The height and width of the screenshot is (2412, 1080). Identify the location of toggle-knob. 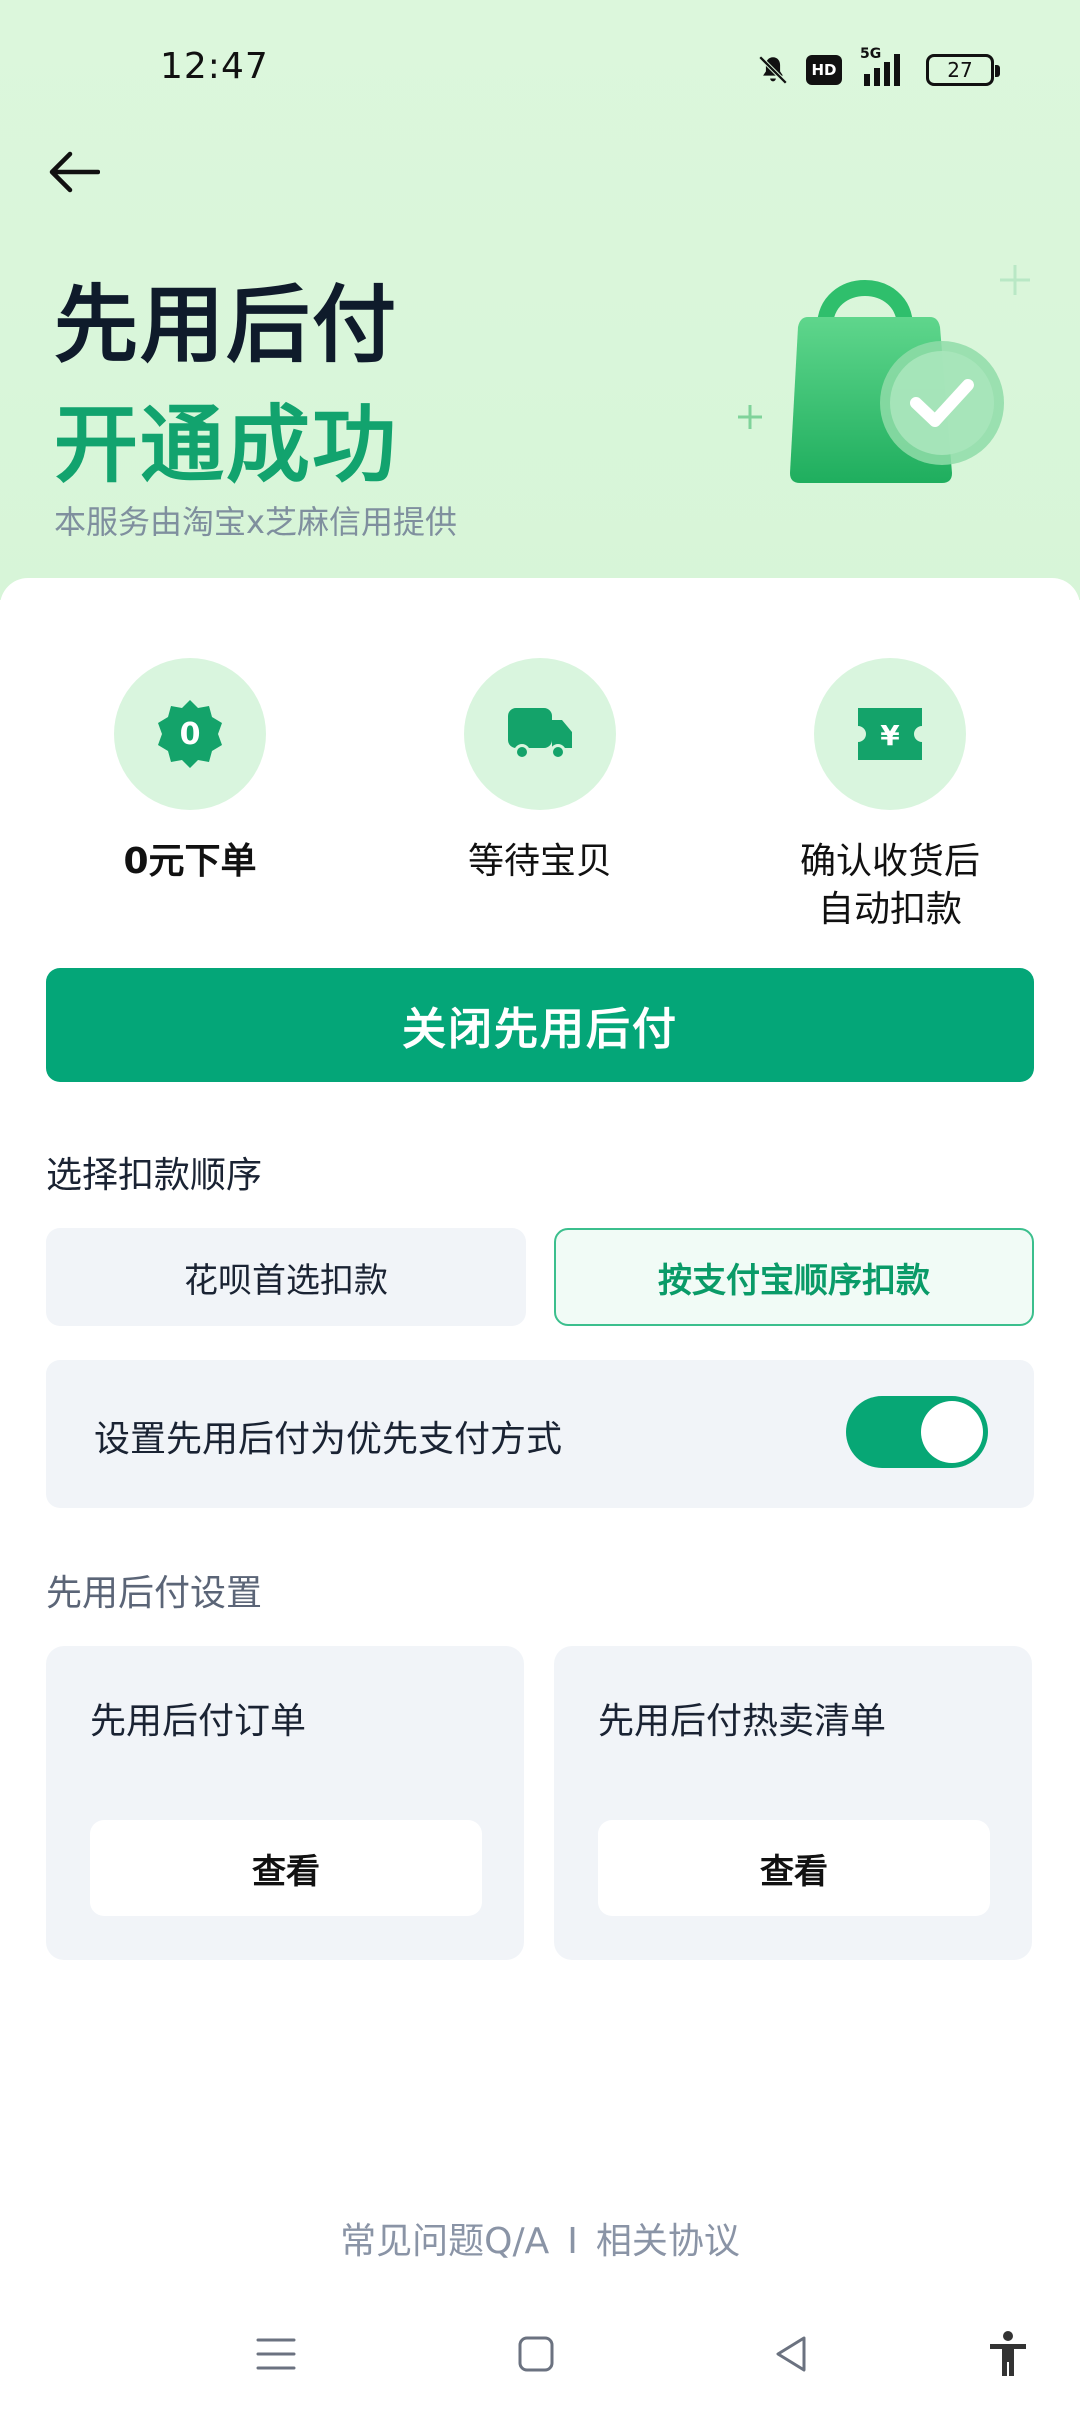
(952, 1432).